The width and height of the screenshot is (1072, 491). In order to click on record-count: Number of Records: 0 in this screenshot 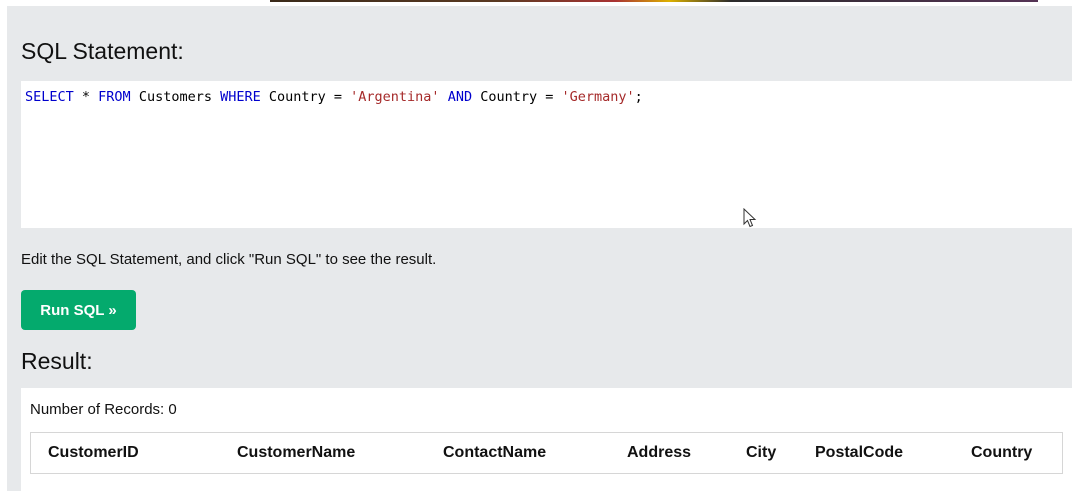, I will do `click(103, 409)`.